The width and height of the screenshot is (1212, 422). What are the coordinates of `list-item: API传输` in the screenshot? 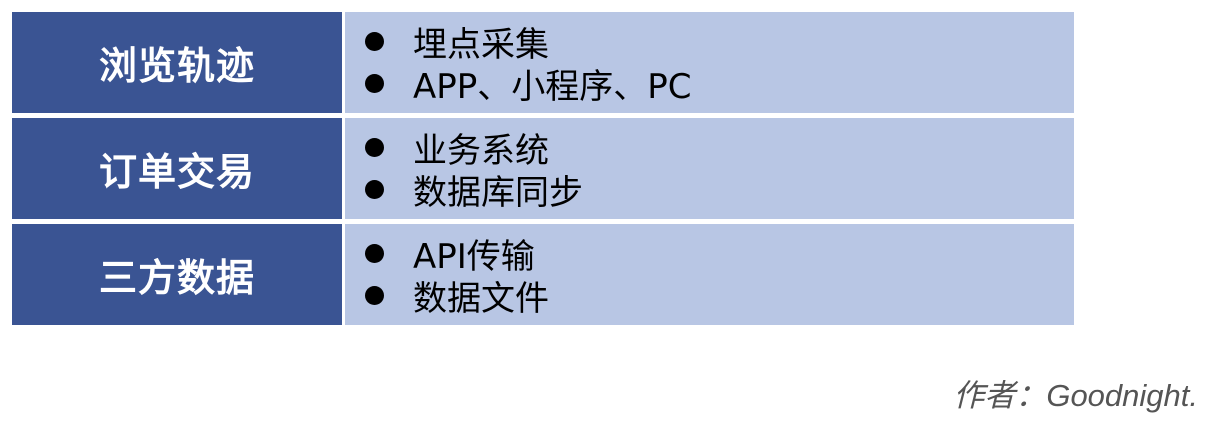 It's located at (719, 255).